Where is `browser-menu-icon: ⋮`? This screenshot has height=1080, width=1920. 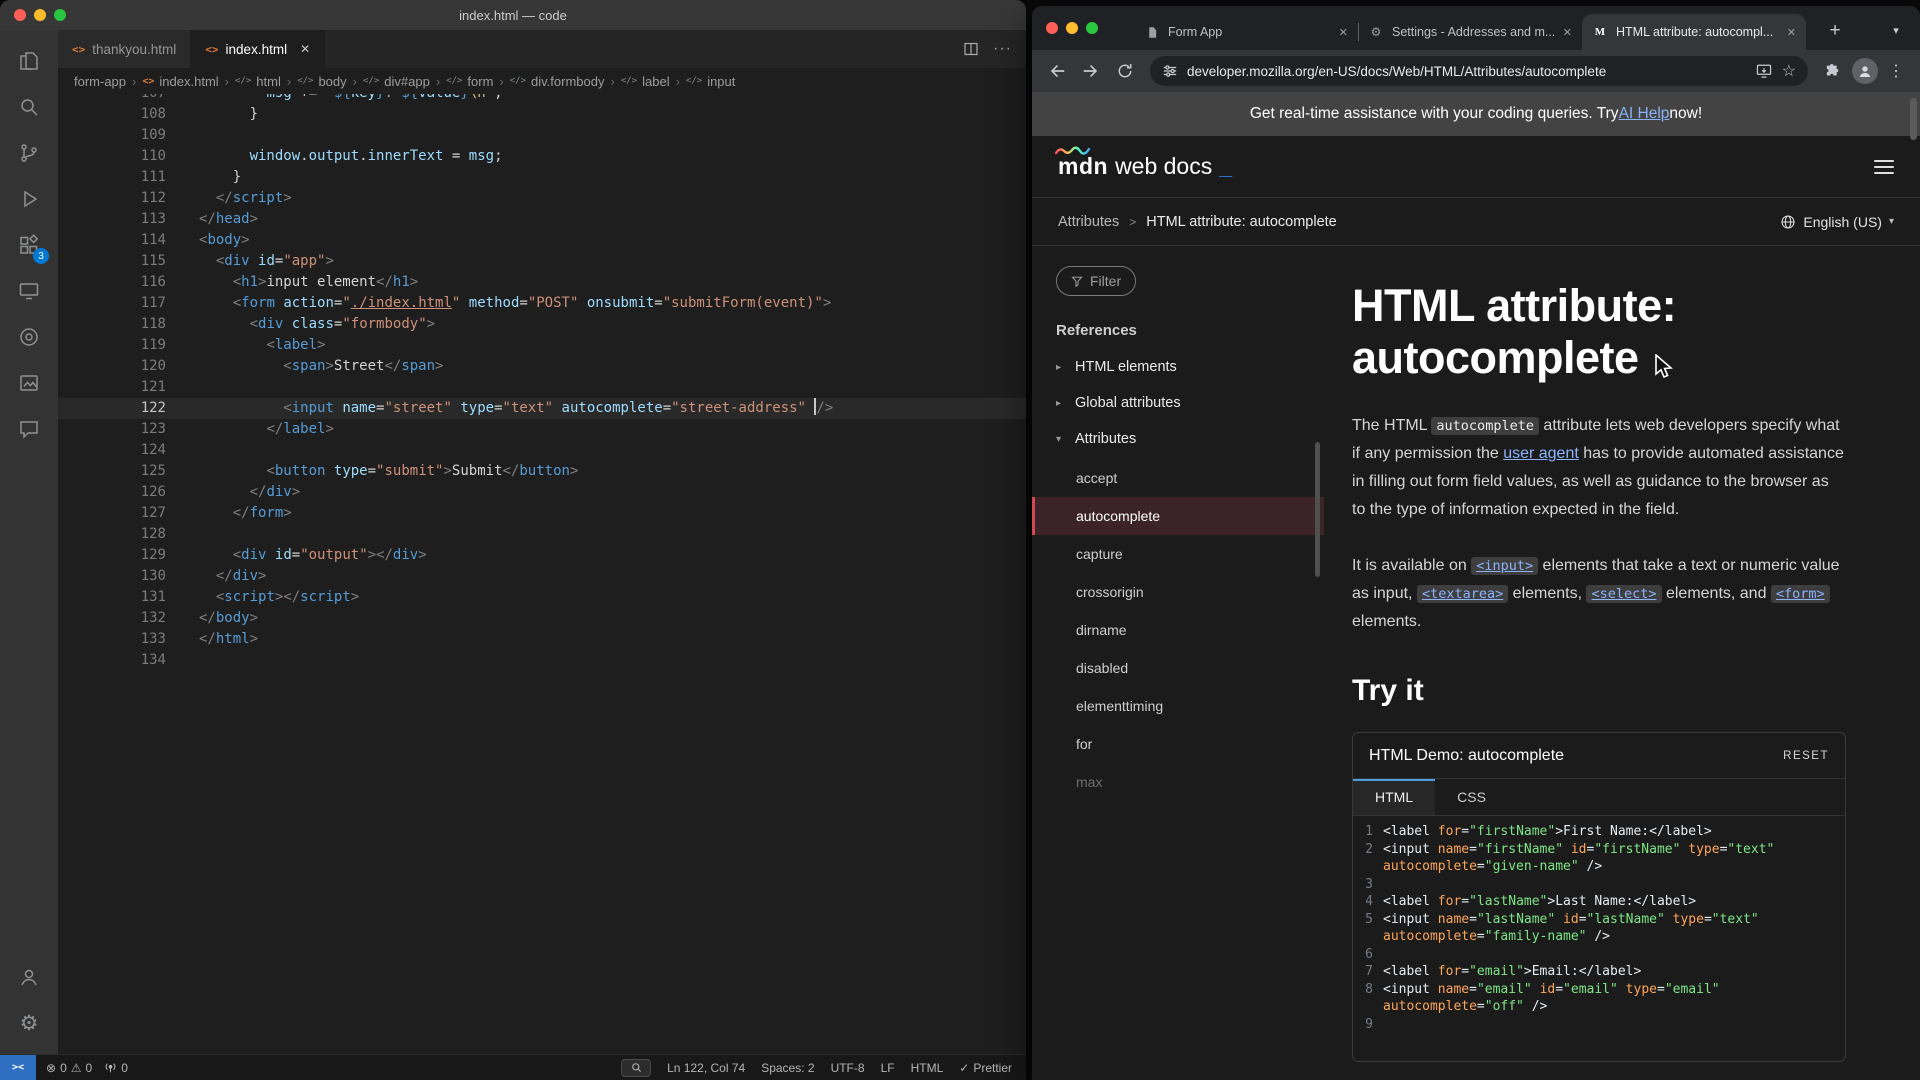 browser-menu-icon: ⋮ is located at coordinates (1896, 71).